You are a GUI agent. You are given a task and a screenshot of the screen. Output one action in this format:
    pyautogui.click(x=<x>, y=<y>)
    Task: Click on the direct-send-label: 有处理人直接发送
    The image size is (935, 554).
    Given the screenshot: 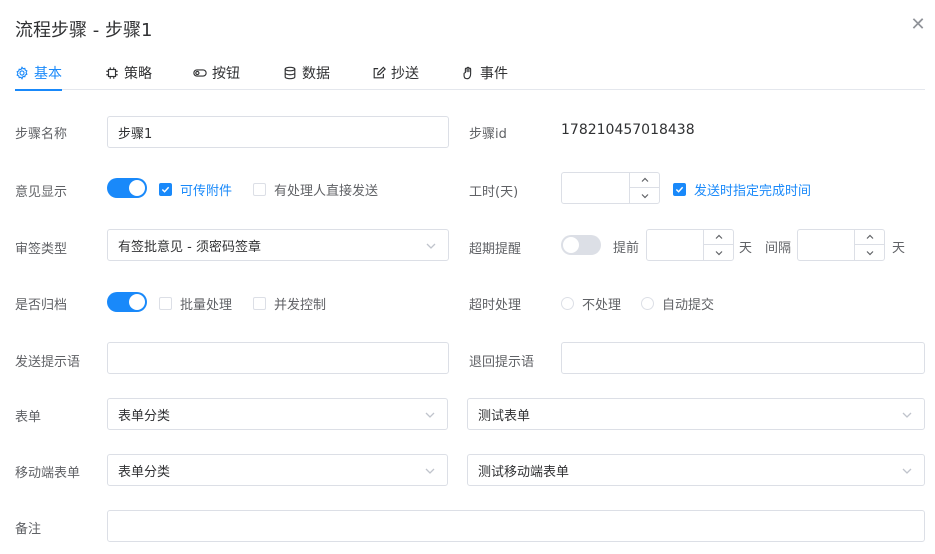 What is the action you would take?
    pyautogui.click(x=326, y=191)
    